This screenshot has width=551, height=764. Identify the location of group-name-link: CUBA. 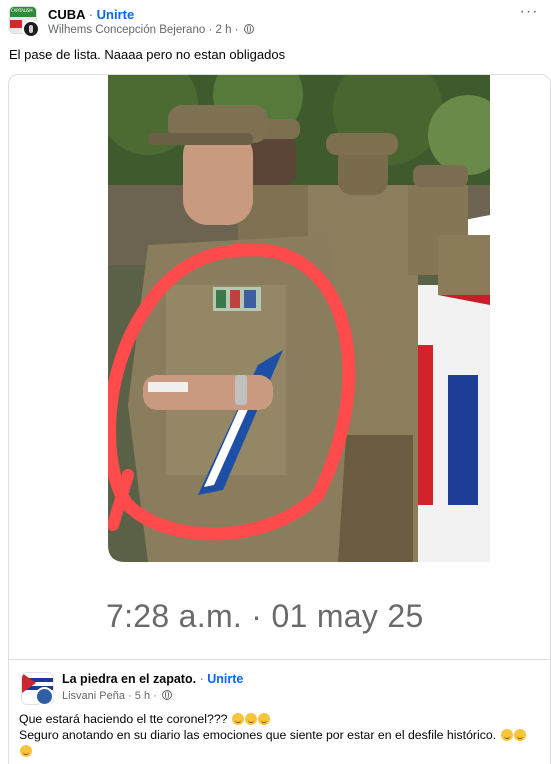
(66, 14).